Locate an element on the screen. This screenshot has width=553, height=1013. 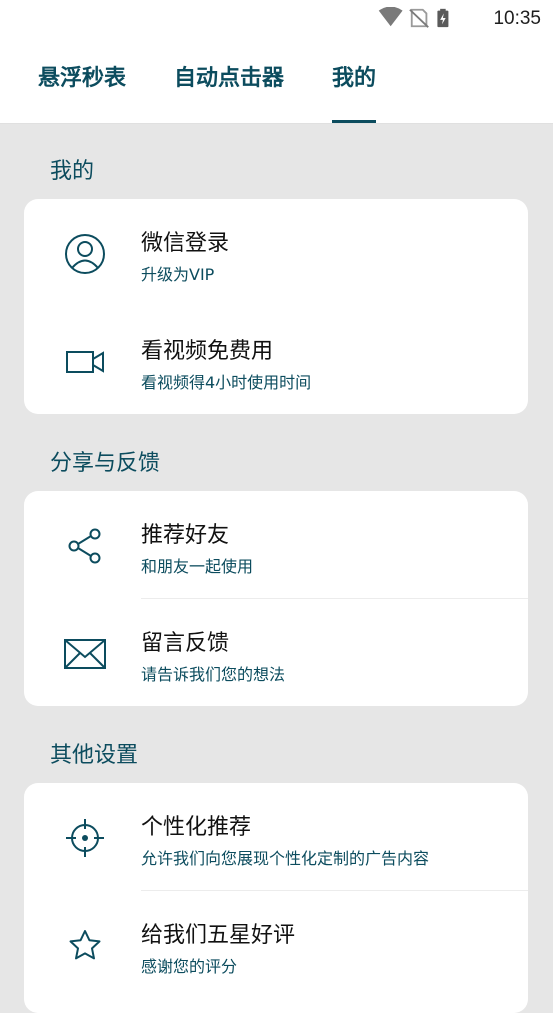
watch-video-subtitle: 看视频得4小时使用时间 is located at coordinates (226, 382).